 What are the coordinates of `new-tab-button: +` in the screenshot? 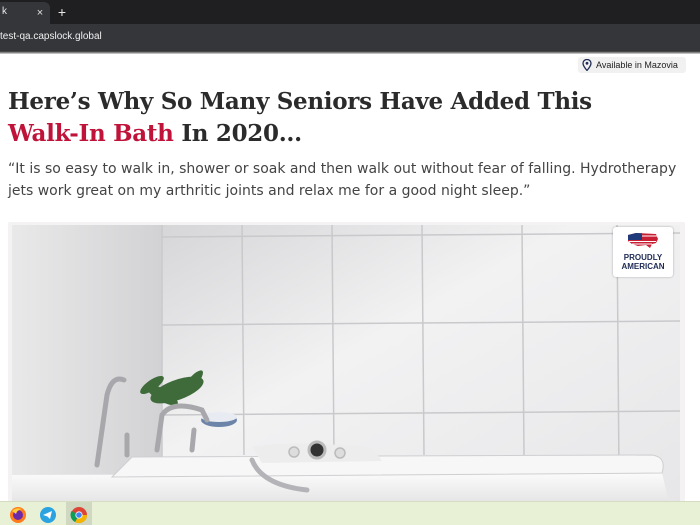 It's located at (62, 12).